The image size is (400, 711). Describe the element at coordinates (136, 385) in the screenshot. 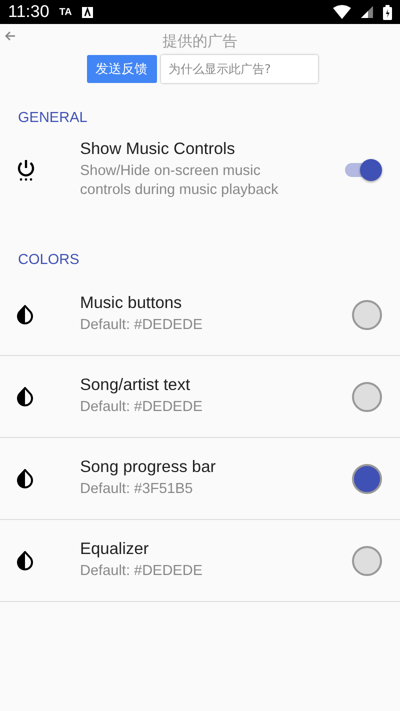

I see `setting-title: Song/artist text` at that location.